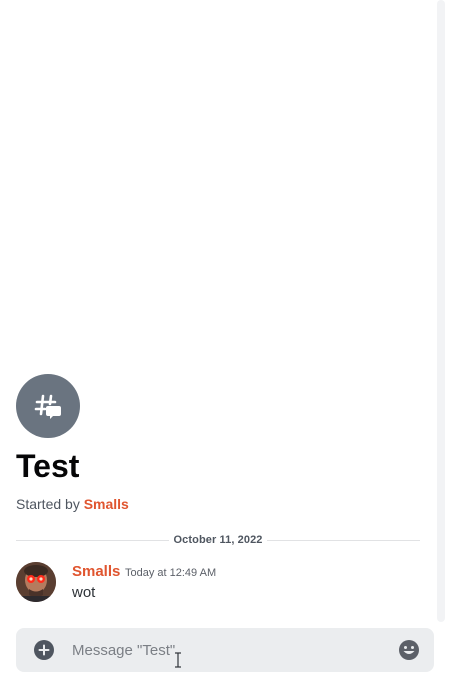 The width and height of the screenshot is (450, 691). I want to click on emoji-icon, so click(409, 650).